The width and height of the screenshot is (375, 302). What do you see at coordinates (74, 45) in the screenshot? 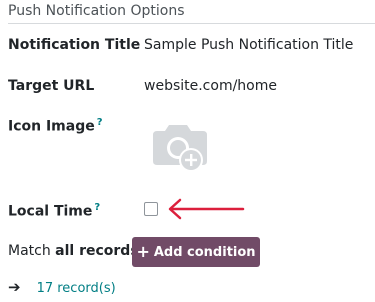
I see `notification-title-label: Notification Title` at bounding box center [74, 45].